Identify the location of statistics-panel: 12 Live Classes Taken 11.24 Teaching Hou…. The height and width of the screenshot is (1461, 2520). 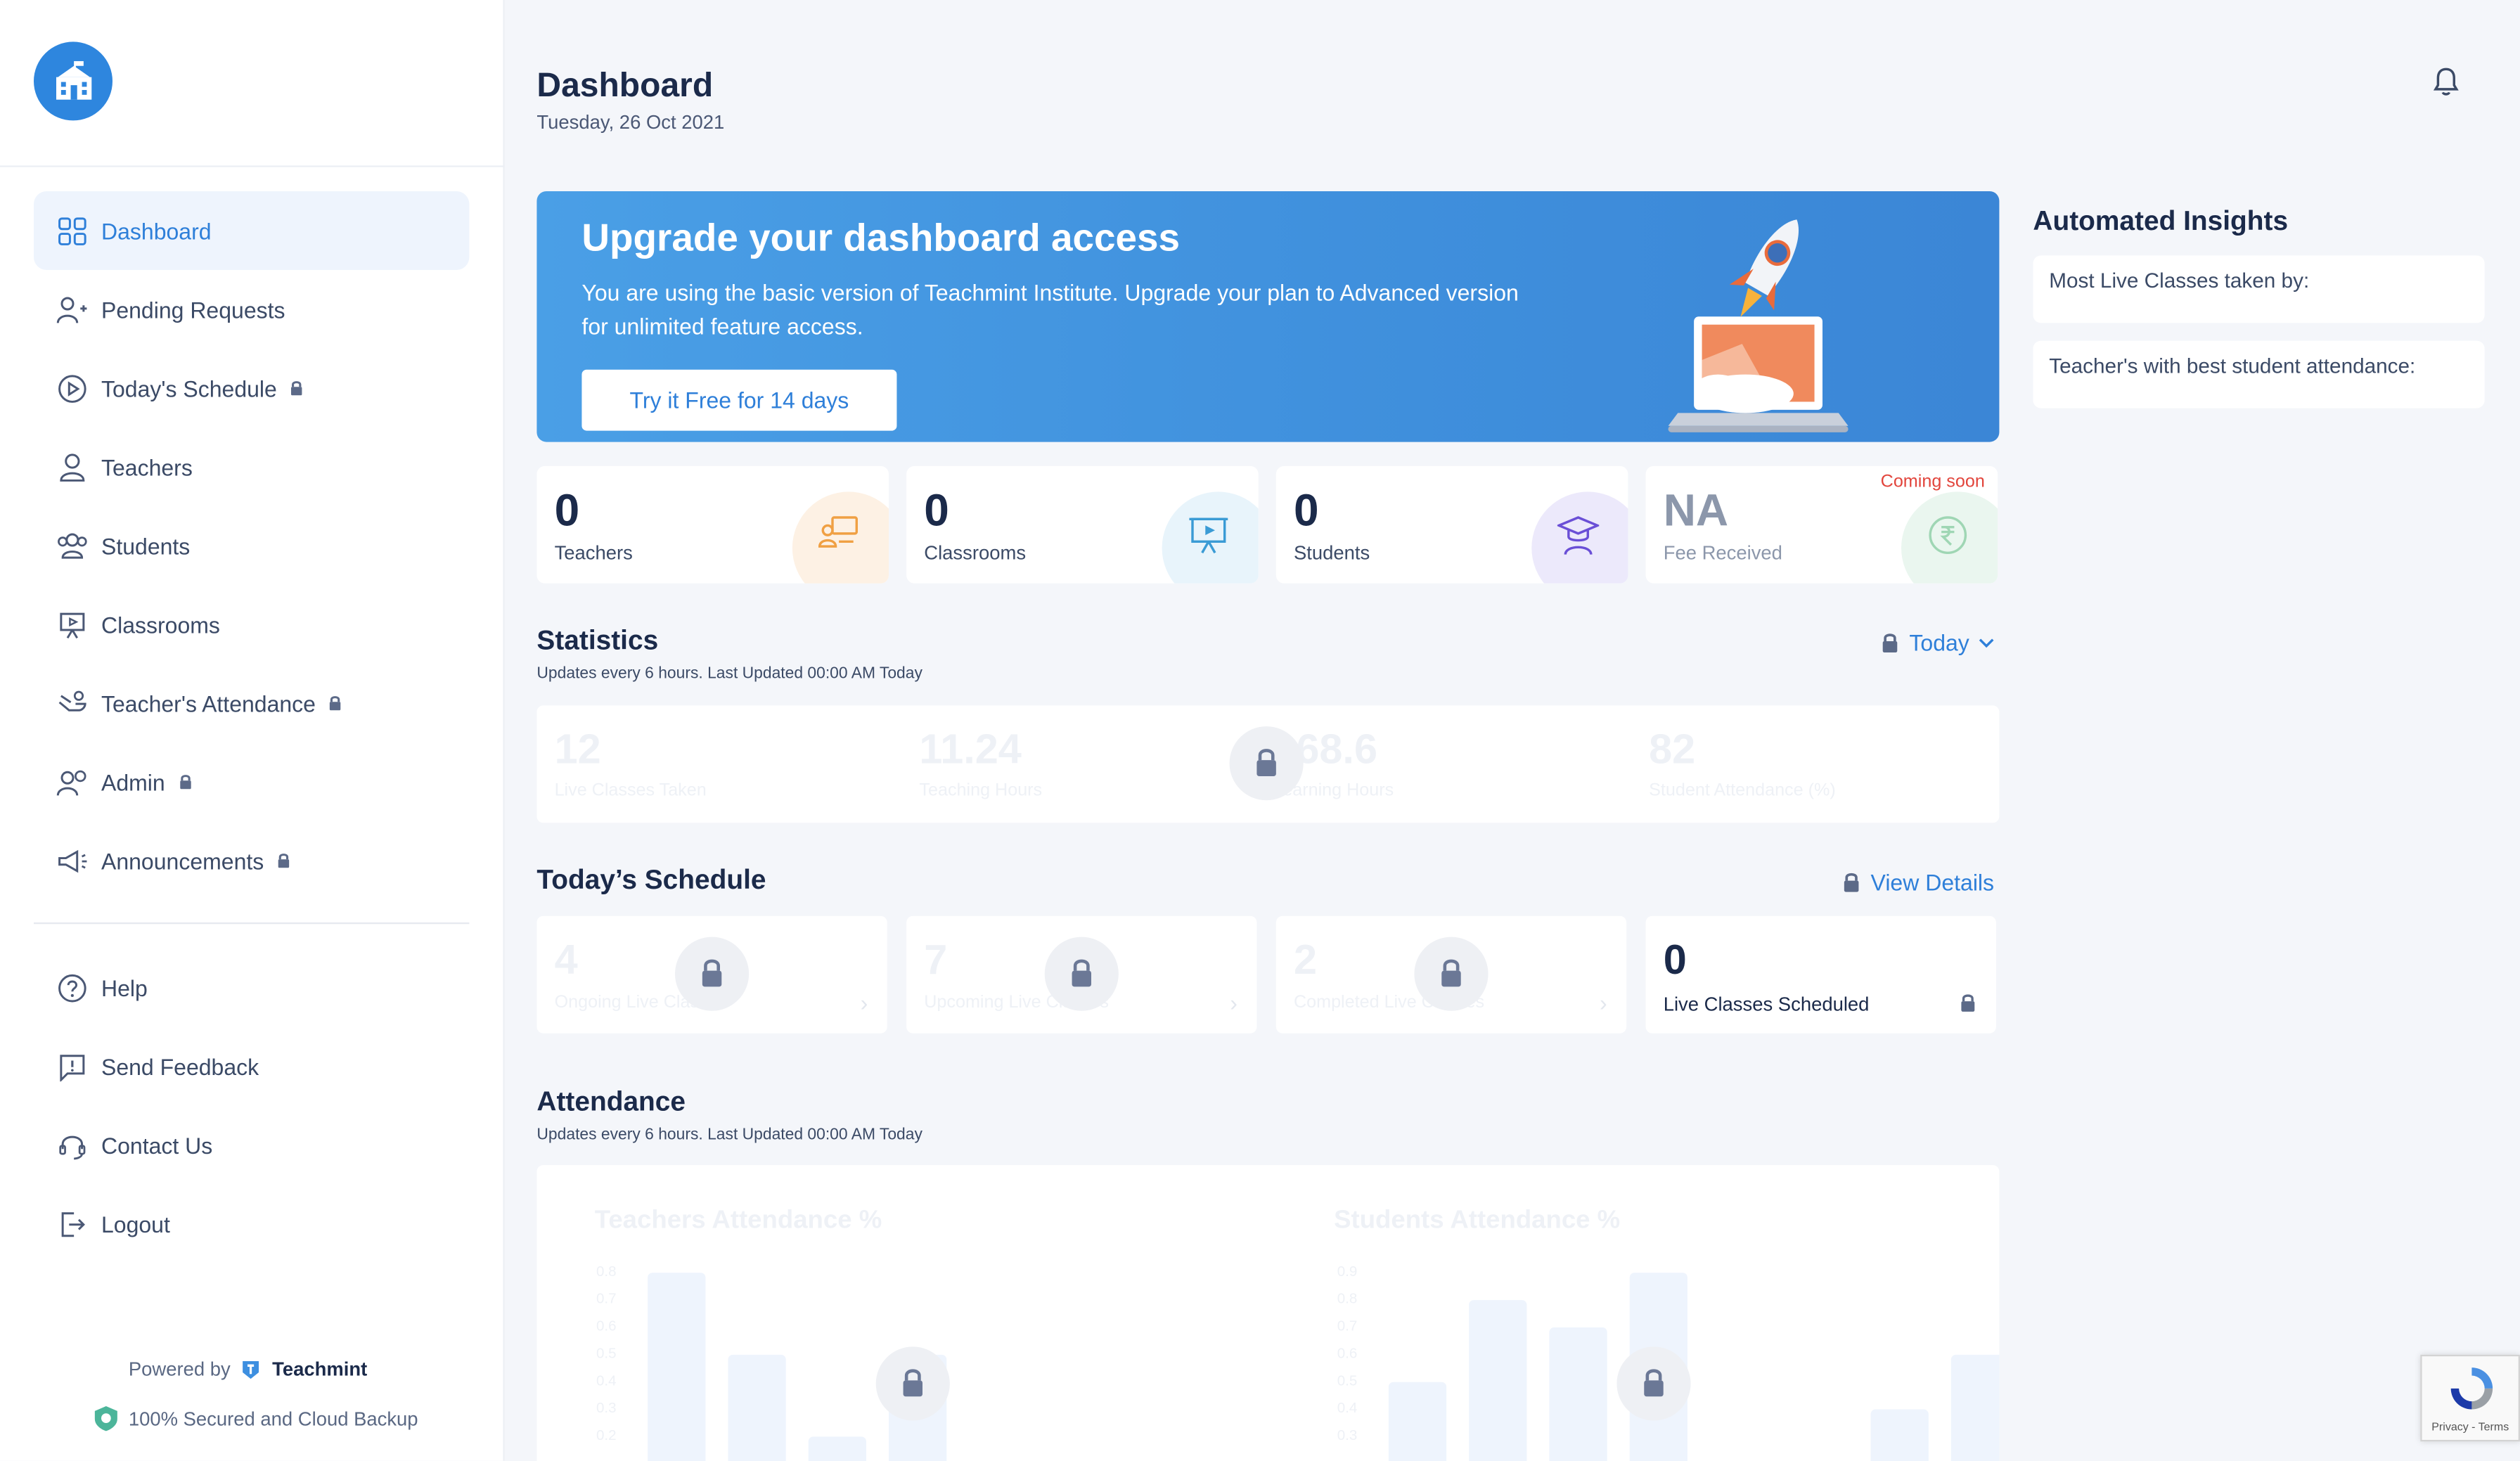
(1268, 764).